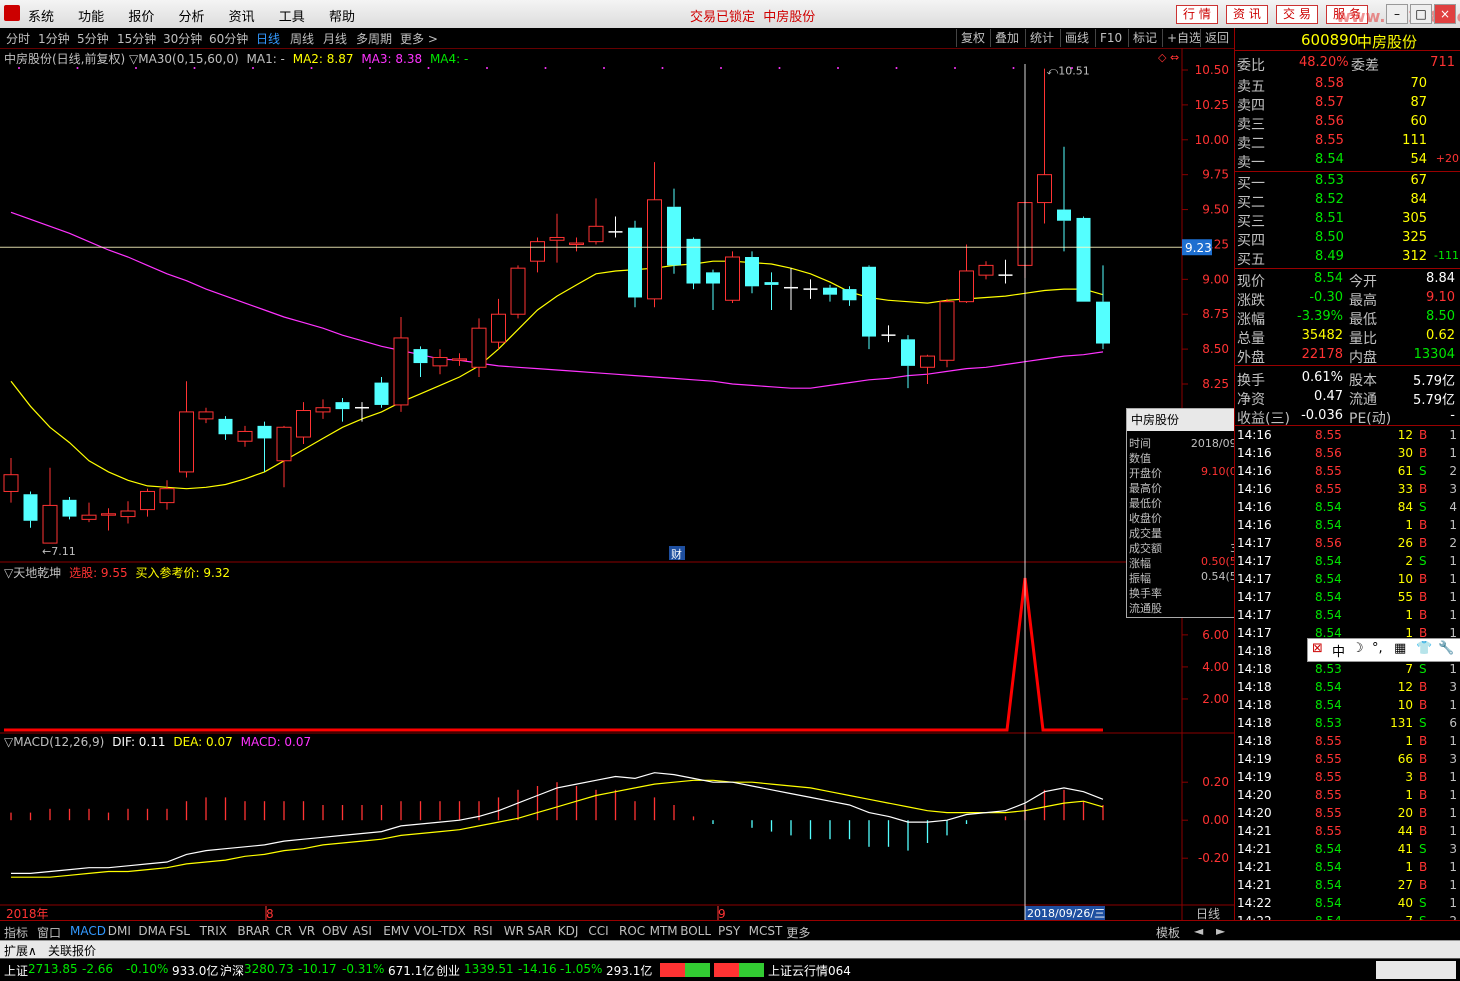  What do you see at coordinates (1347, 544) in the screenshot?
I see `tick-row: 14:17 8.56 26 B 2` at bounding box center [1347, 544].